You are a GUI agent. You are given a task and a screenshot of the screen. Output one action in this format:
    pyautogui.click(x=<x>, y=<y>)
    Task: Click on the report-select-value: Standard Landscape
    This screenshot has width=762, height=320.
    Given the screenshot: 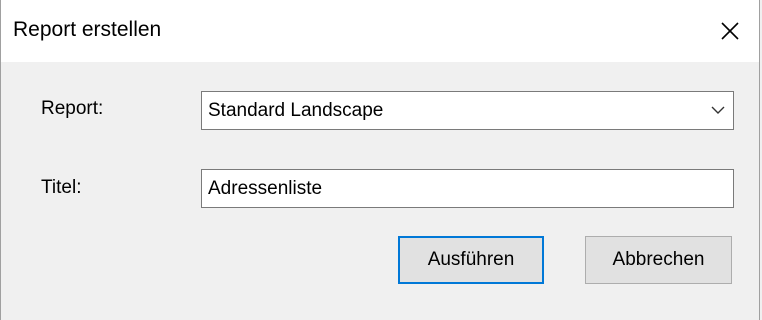 What is the action you would take?
    pyautogui.click(x=296, y=110)
    